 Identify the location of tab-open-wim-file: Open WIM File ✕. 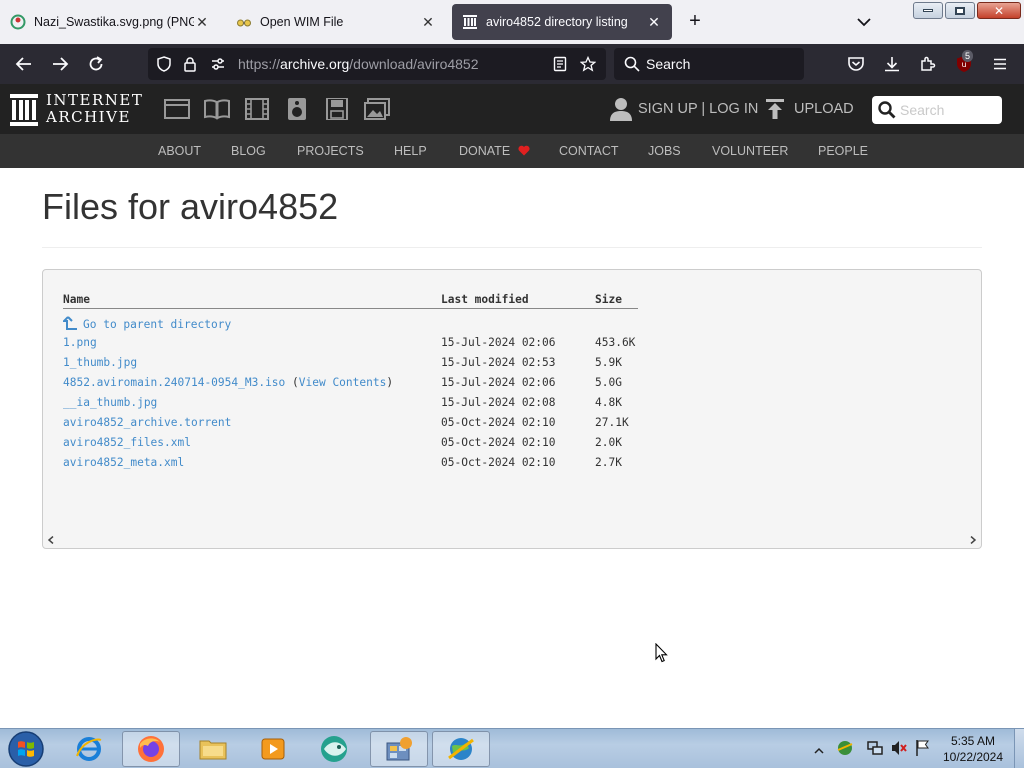
(336, 22).